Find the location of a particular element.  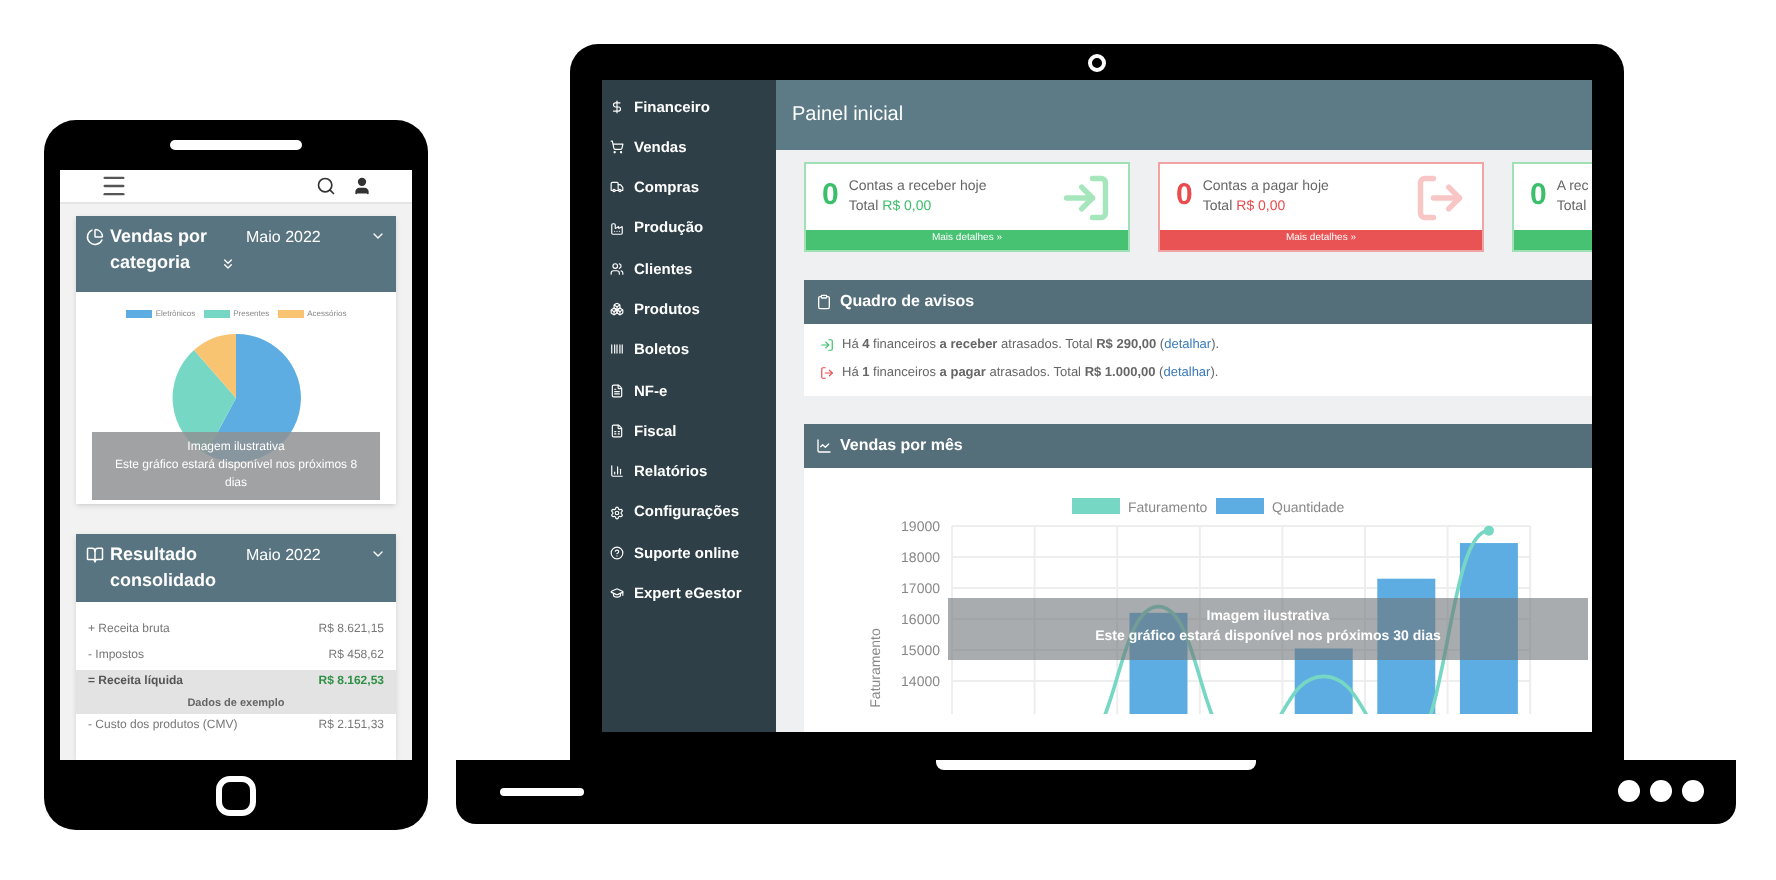

cart-icon is located at coordinates (617, 146).